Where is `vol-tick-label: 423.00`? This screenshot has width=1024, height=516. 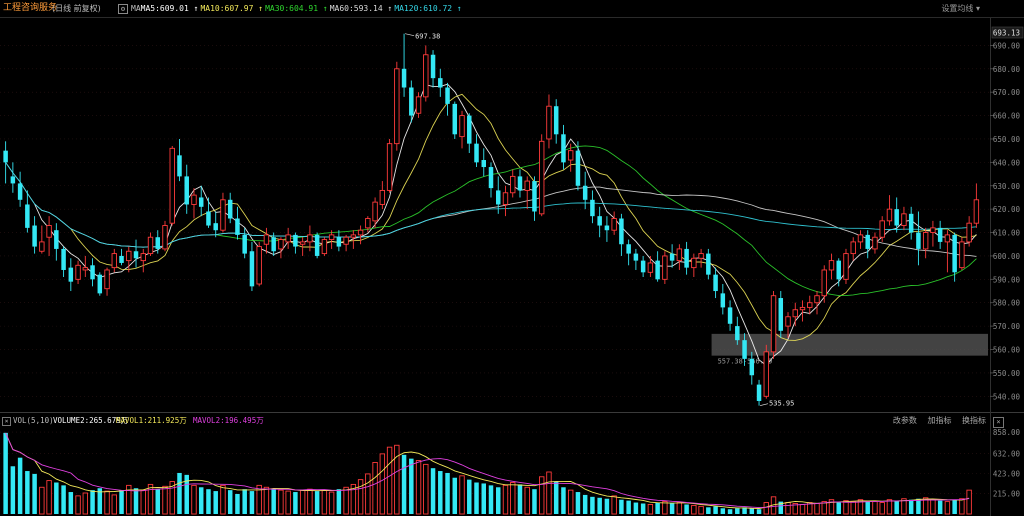
vol-tick-label: 423.00 is located at coordinates (1007, 474).